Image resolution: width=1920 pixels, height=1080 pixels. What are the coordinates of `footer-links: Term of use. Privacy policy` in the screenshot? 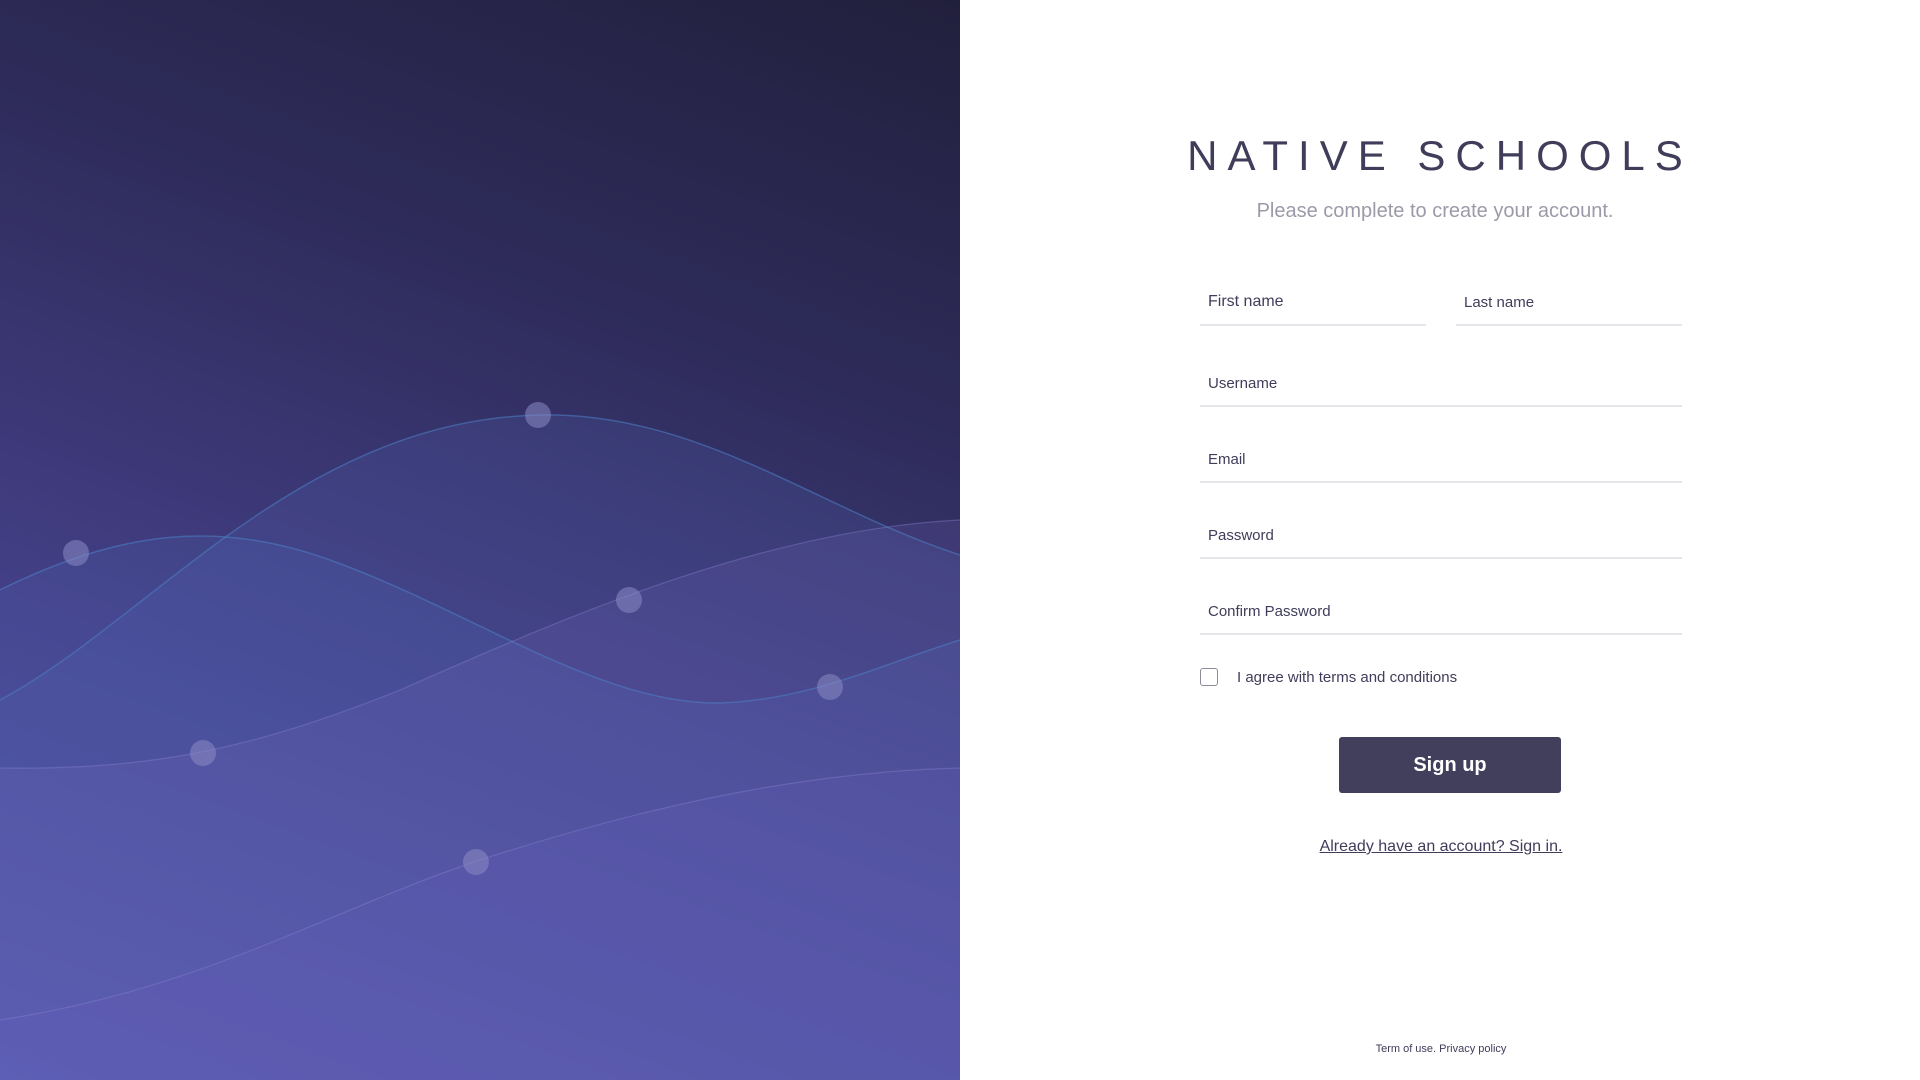 It's located at (1440, 1049).